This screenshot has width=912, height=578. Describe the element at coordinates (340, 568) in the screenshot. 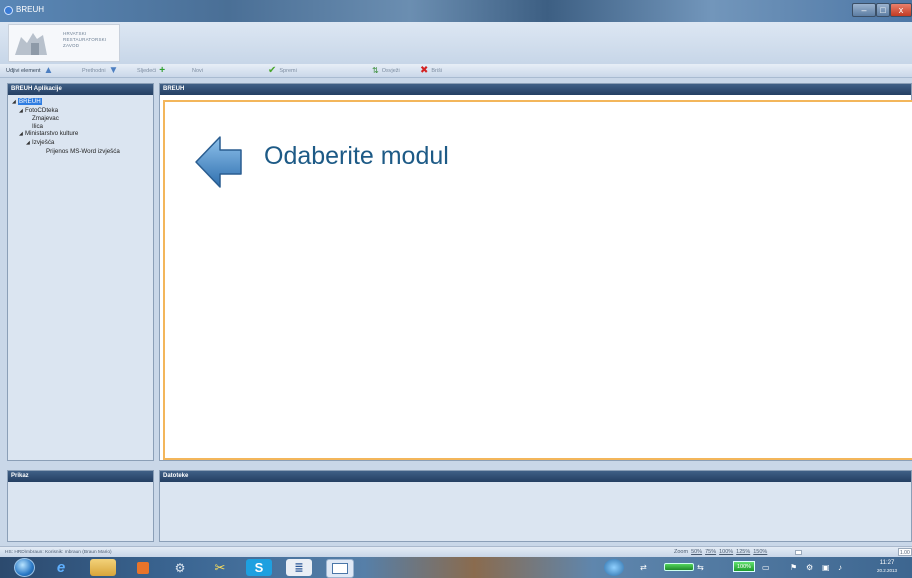

I see `breuh-app-task` at that location.